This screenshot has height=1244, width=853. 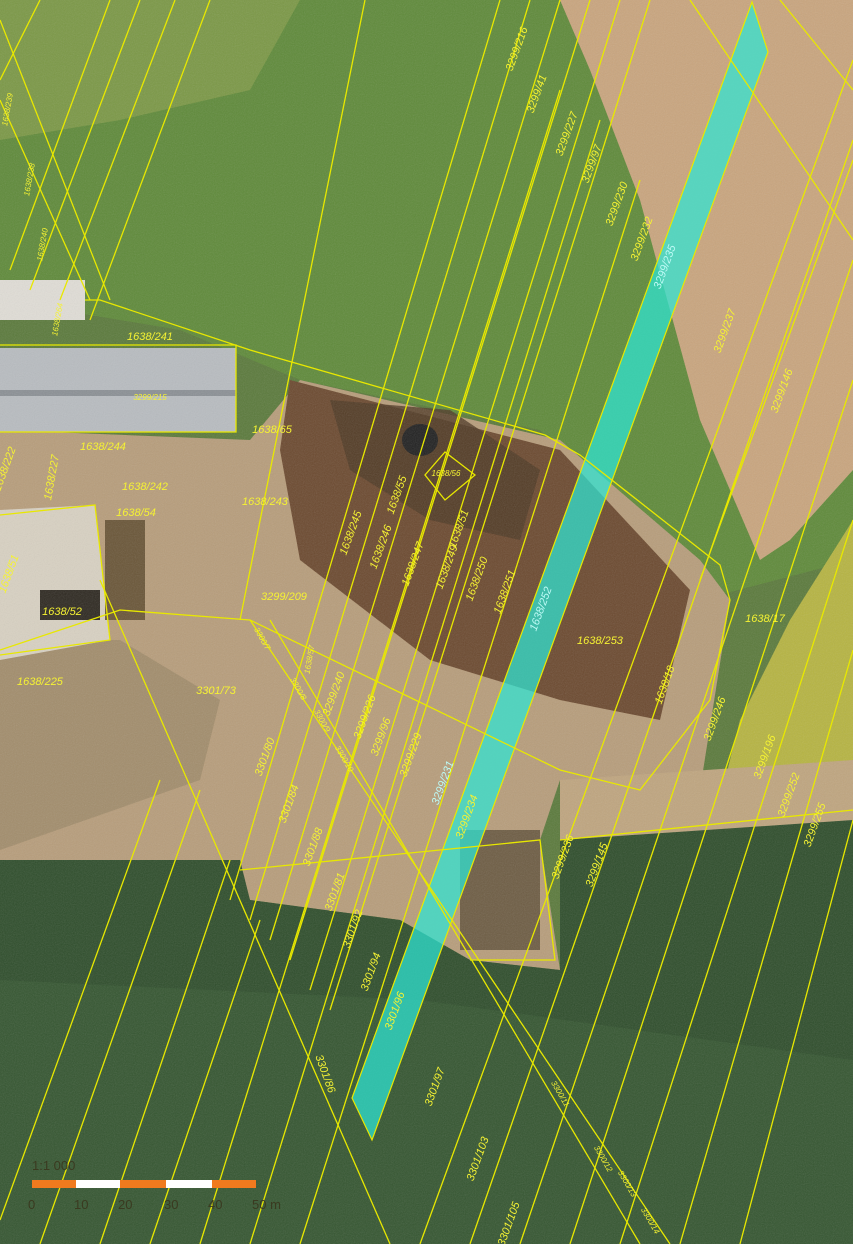 I want to click on parcel-label: 1638/65, so click(x=272, y=430).